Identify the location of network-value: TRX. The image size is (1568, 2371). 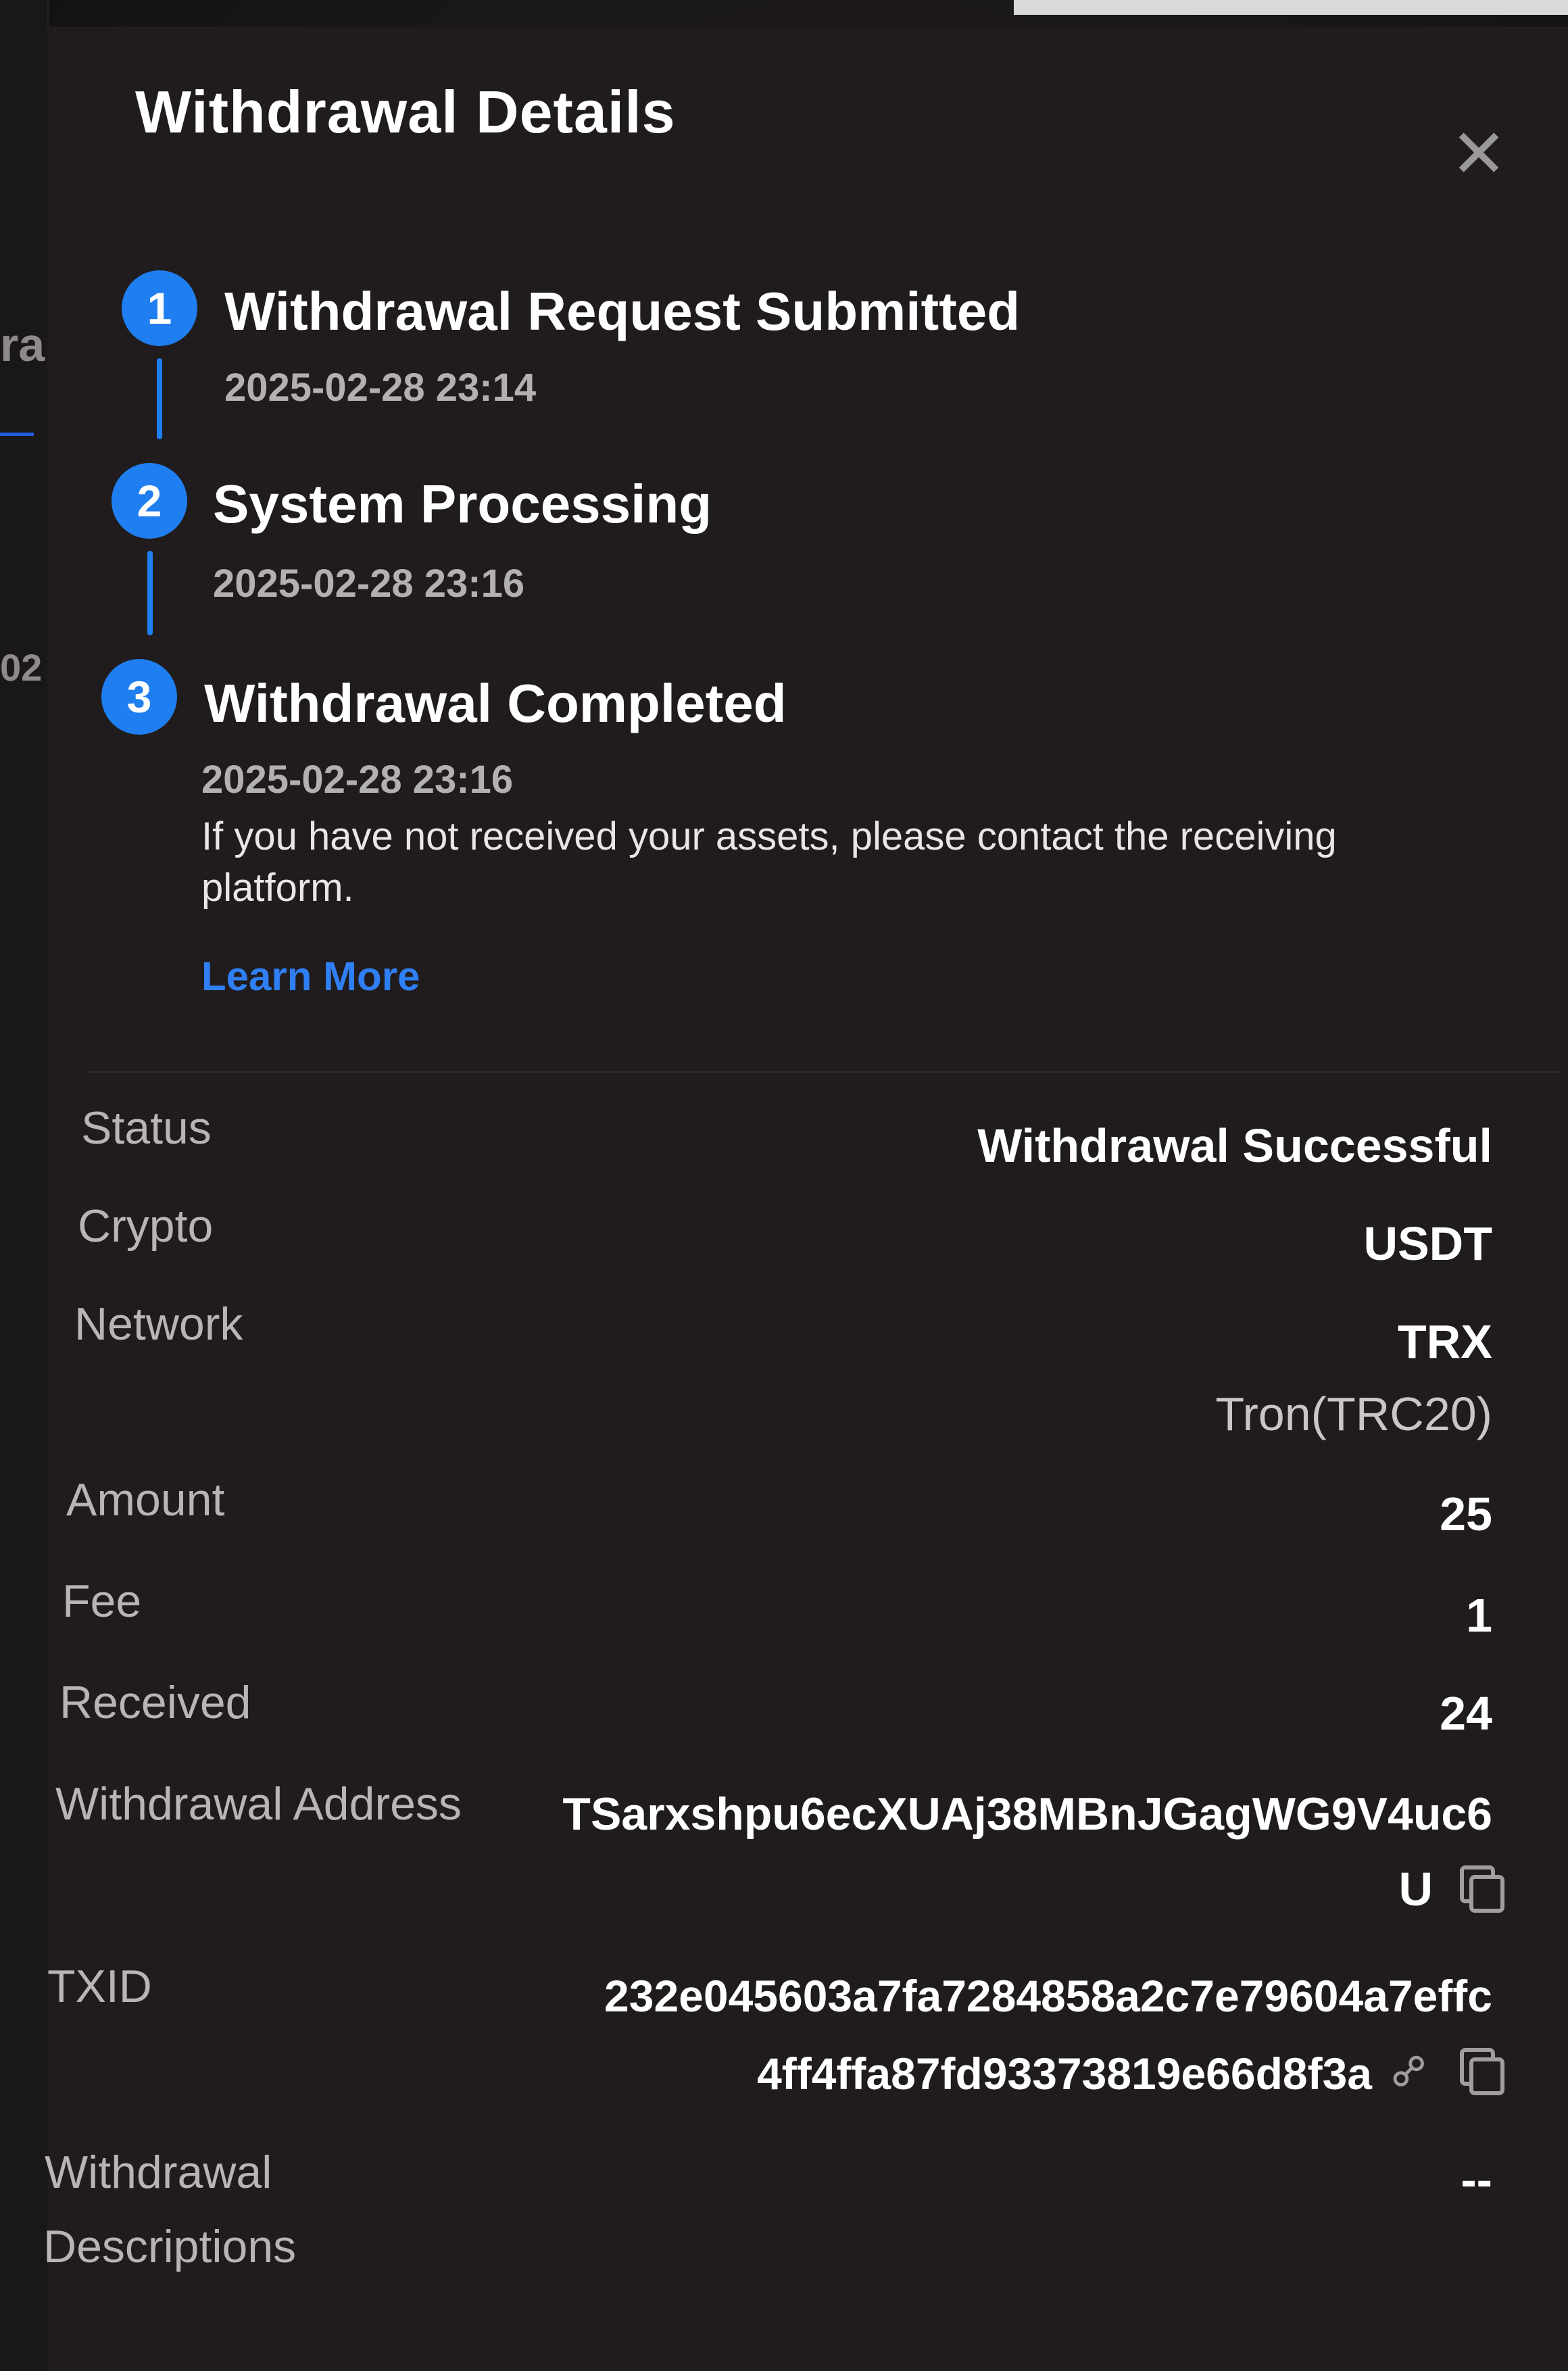
(1445, 1341).